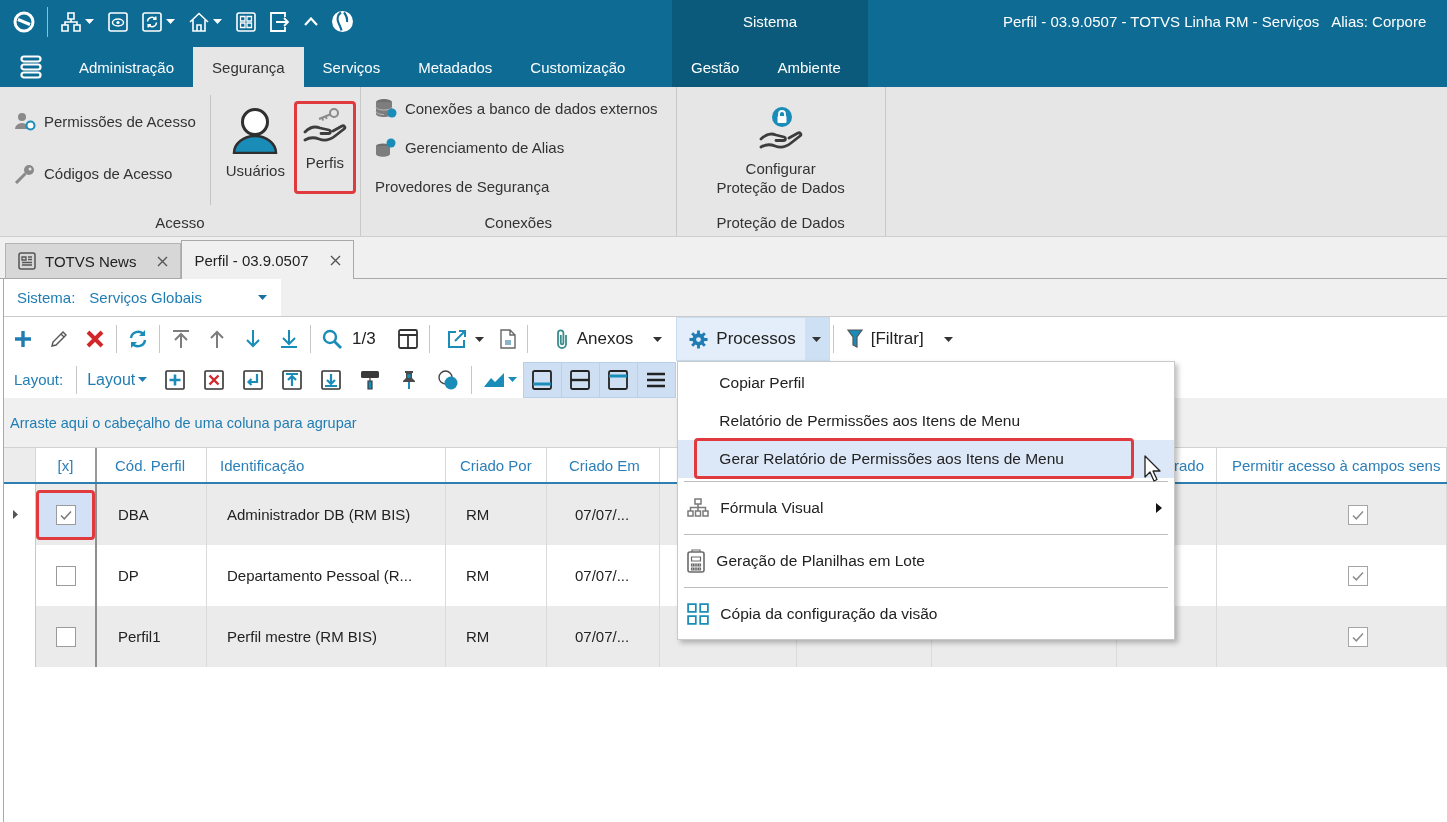 This screenshot has height=822, width=1447. What do you see at coordinates (39, 379) in the screenshot?
I see `layout-label: Layout:` at bounding box center [39, 379].